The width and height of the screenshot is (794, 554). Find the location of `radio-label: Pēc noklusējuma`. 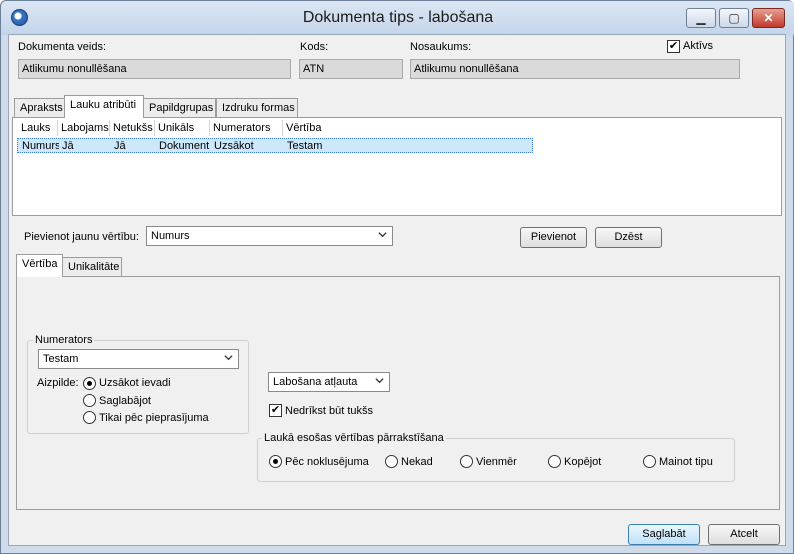

radio-label: Pēc noklusējuma is located at coordinates (327, 462).